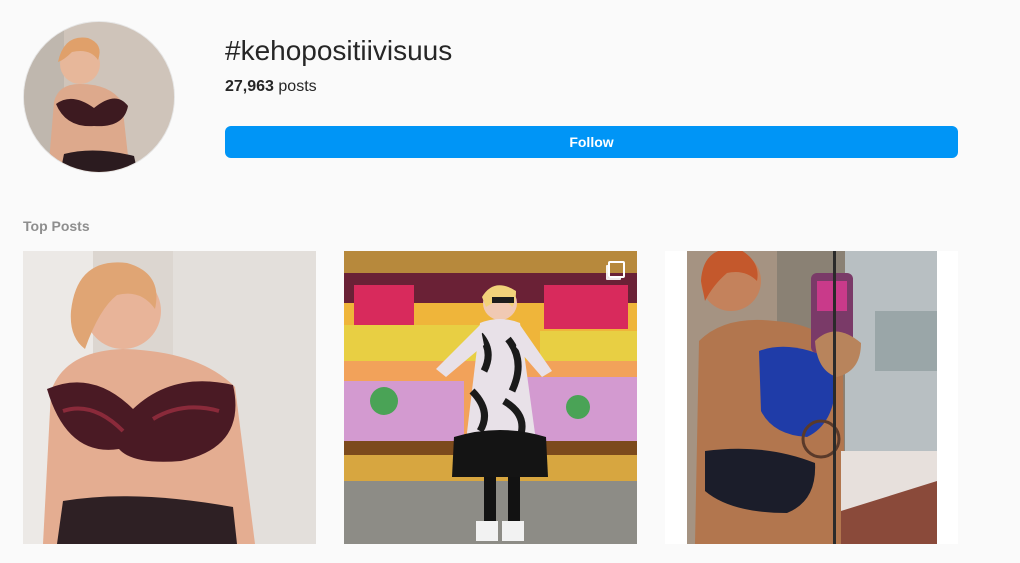 The width and height of the screenshot is (1020, 563). Describe the element at coordinates (297, 86) in the screenshot. I see `post-count-label: posts` at that location.